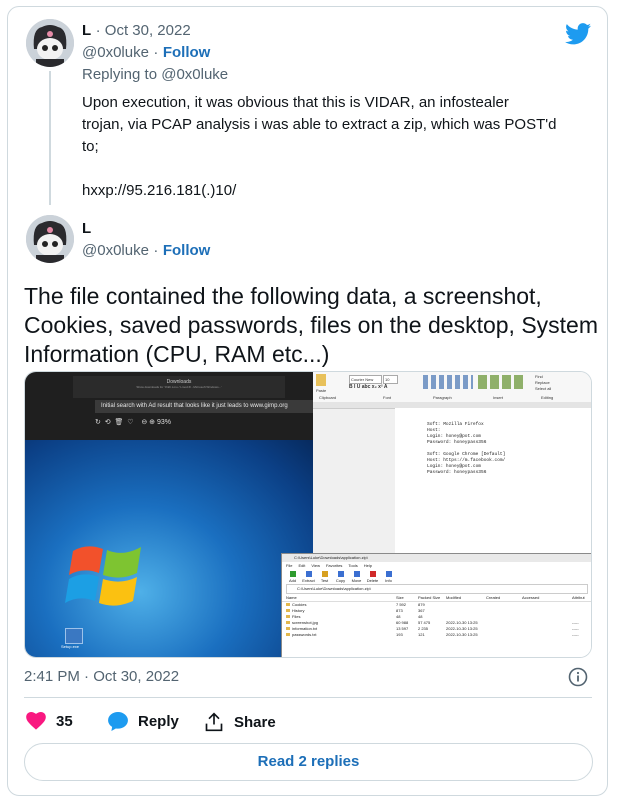 The width and height of the screenshot is (617, 803). Describe the element at coordinates (169, 548) in the screenshot. I see `desktop-wallpaper: Setup.exe` at that location.